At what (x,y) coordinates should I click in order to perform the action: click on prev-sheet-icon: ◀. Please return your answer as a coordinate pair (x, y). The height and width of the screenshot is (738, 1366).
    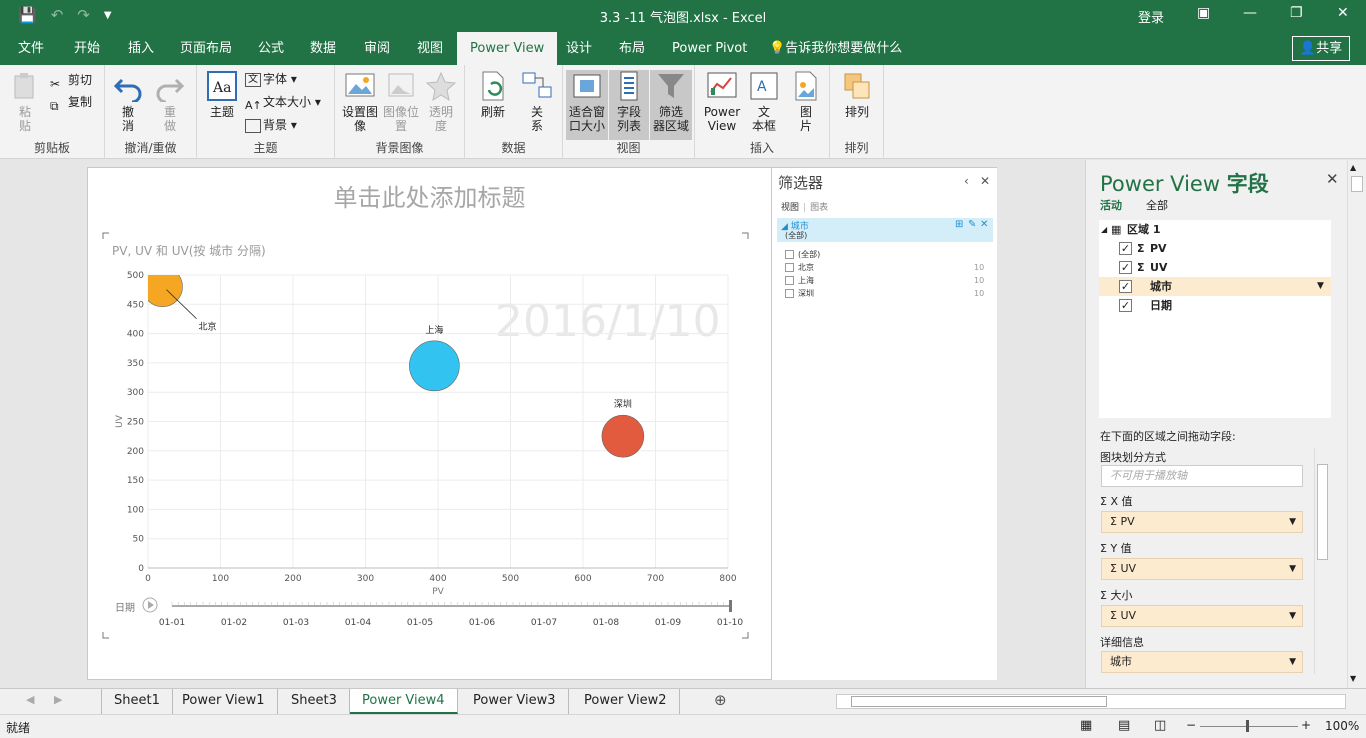
    Looking at the image, I should click on (30, 699).